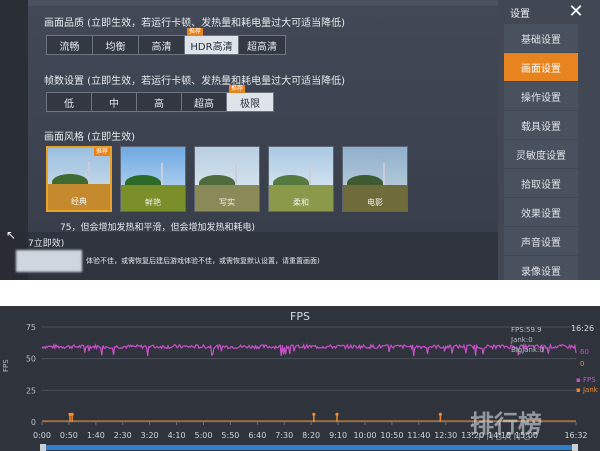 The width and height of the screenshot is (600, 451). Describe the element at coordinates (541, 212) in the screenshot. I see `sidebar-item: 效果设置` at that location.